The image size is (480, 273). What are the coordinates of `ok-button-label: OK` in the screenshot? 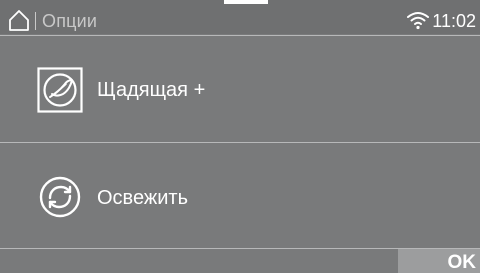 It's located at (462, 262).